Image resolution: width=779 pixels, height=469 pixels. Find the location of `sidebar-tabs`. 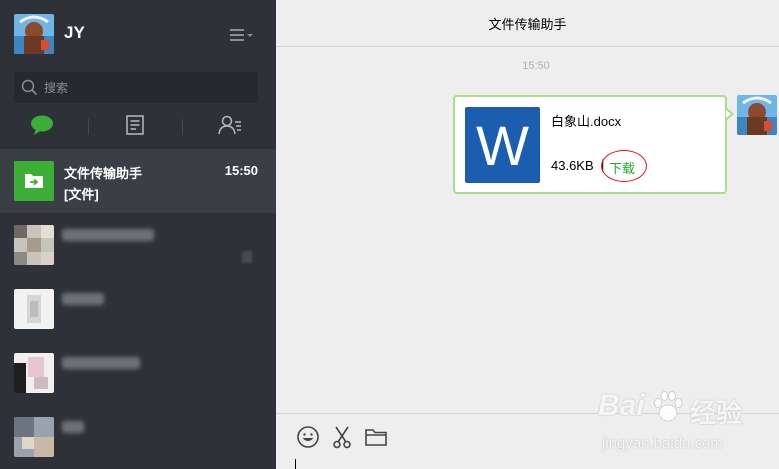

sidebar-tabs is located at coordinates (138, 127).